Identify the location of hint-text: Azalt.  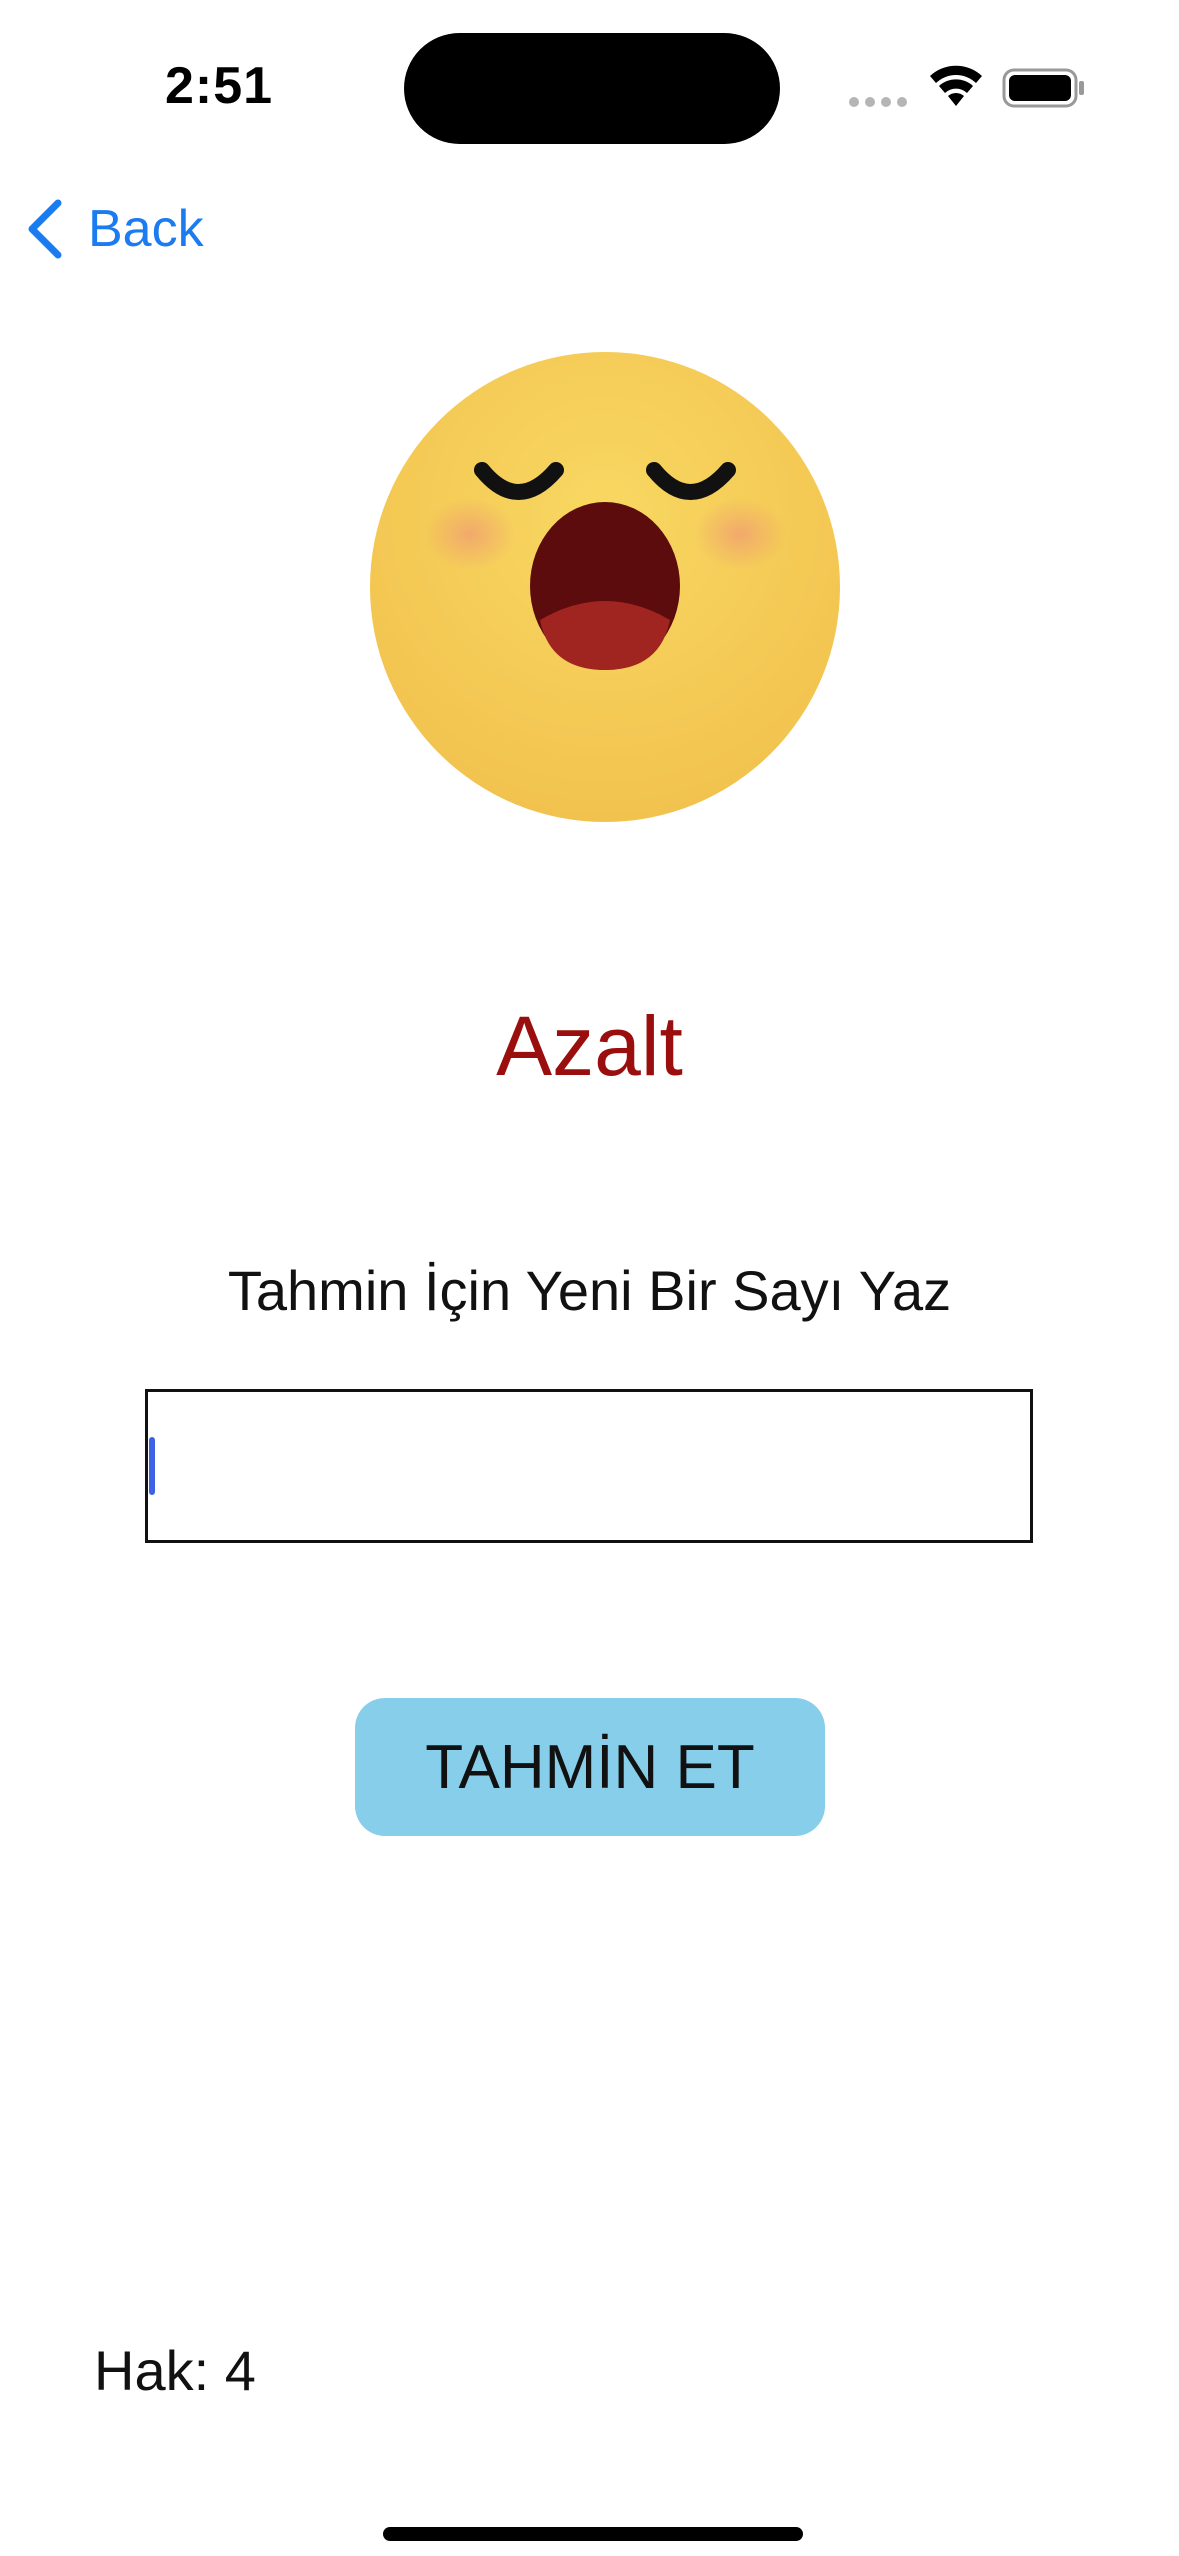
(589, 1046).